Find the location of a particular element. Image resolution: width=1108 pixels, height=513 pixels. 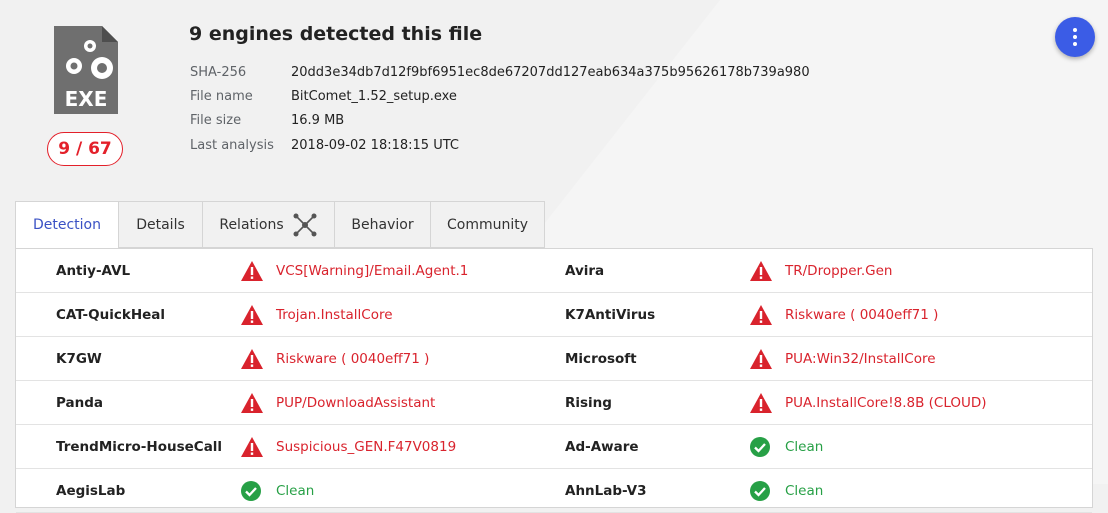

tab-detection: Detection is located at coordinates (67, 225).